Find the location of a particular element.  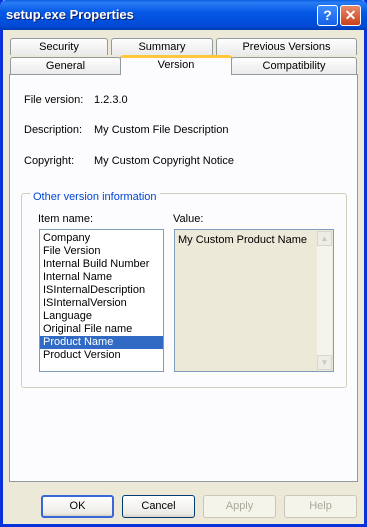

value-textbox: My Custom Product Name ▲ ▼ is located at coordinates (254, 300).